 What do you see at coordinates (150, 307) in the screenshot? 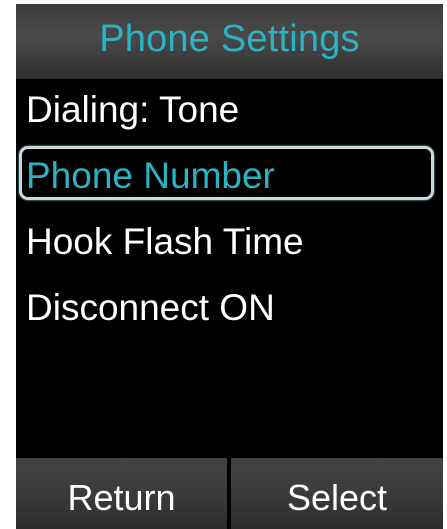
I see `menu-item-label: Disconnect ON` at bounding box center [150, 307].